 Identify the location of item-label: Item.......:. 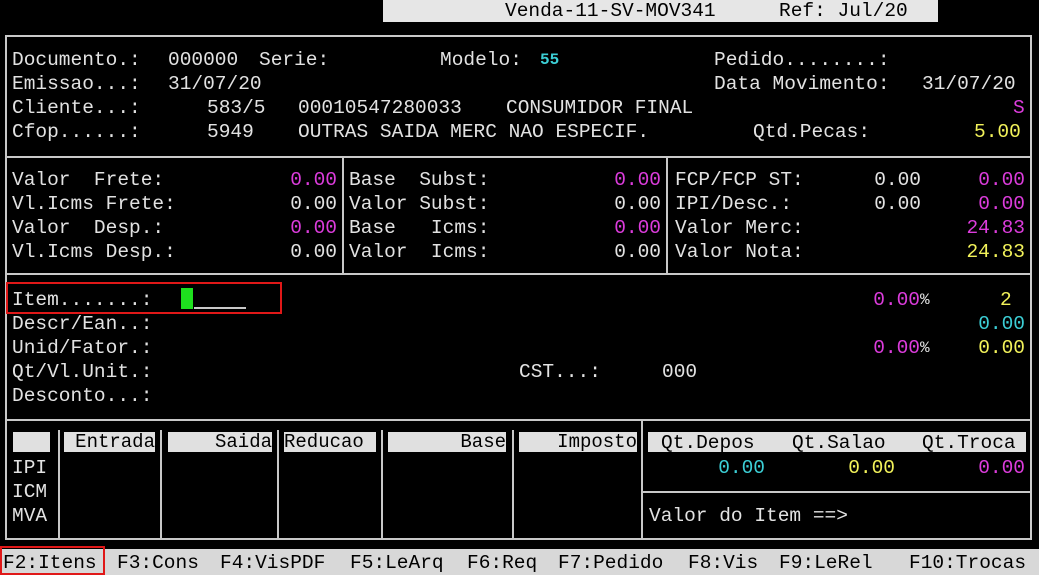
(82, 300).